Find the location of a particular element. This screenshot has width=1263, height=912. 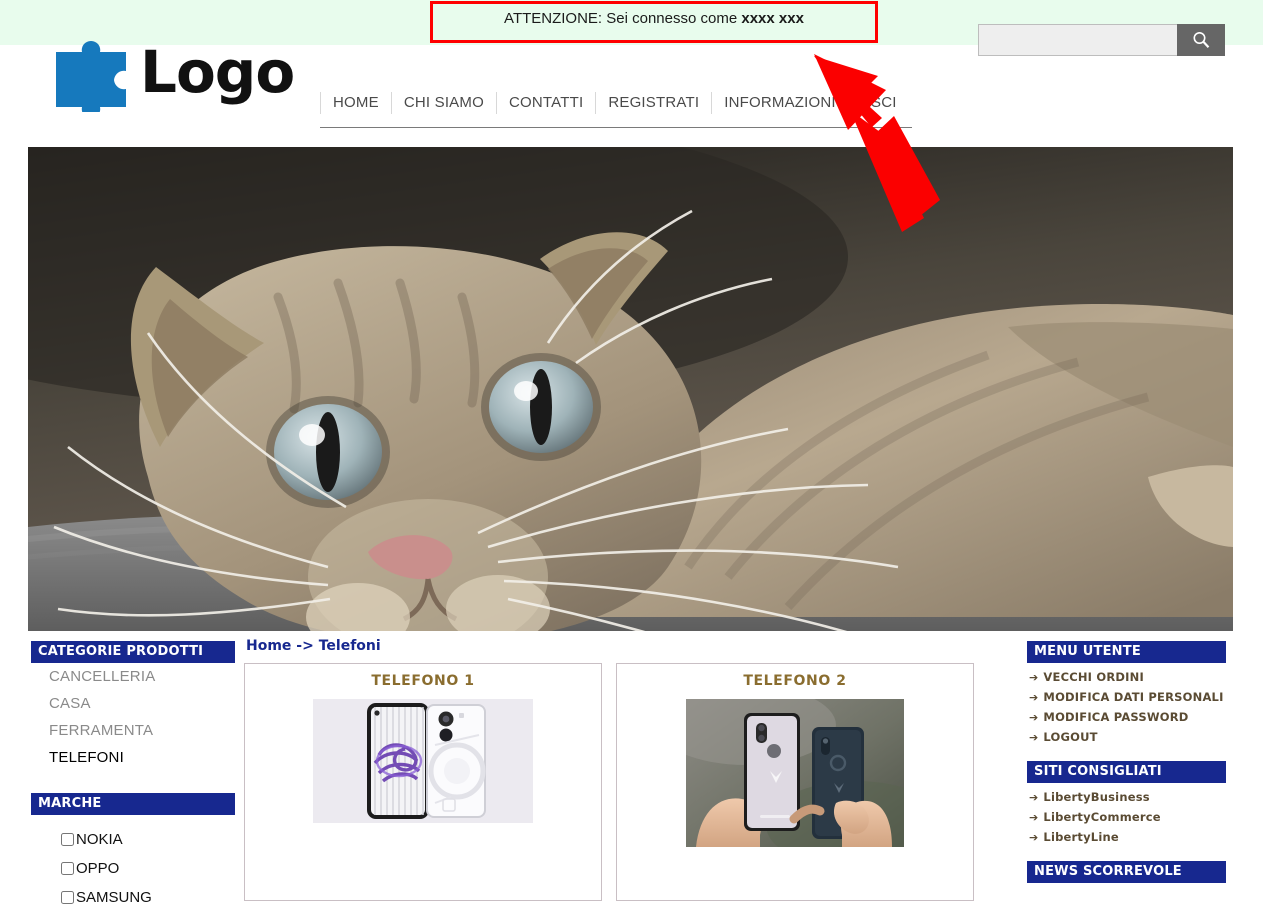

list-item: ➔ MODIFICA PASSWORD is located at coordinates (1126, 717).